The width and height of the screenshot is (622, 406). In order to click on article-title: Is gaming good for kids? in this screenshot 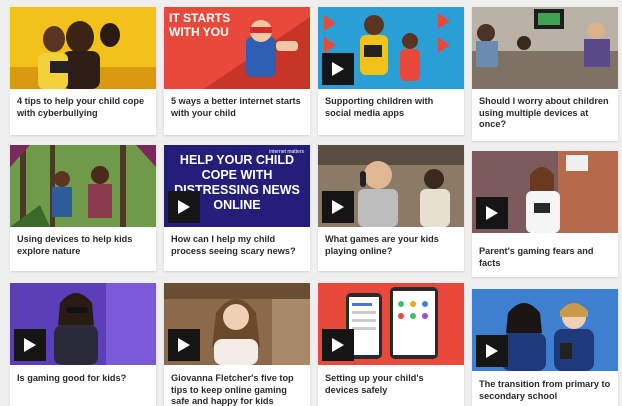, I will do `click(72, 378)`.